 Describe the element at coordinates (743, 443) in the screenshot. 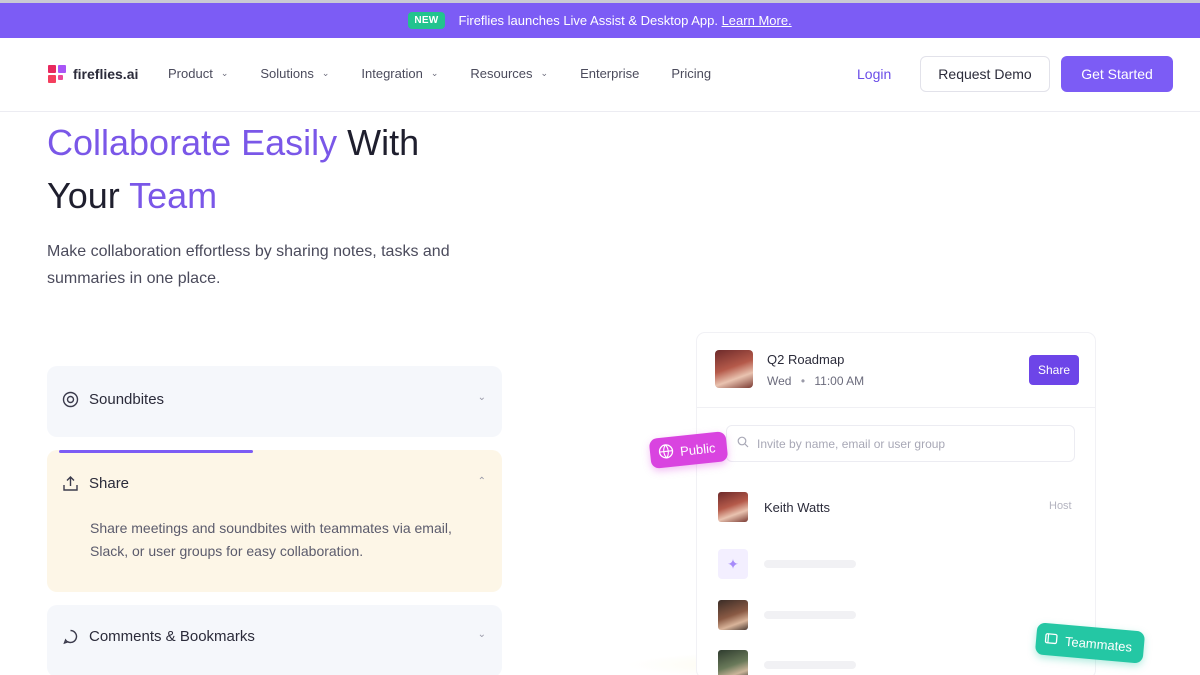

I see `search-icon` at that location.